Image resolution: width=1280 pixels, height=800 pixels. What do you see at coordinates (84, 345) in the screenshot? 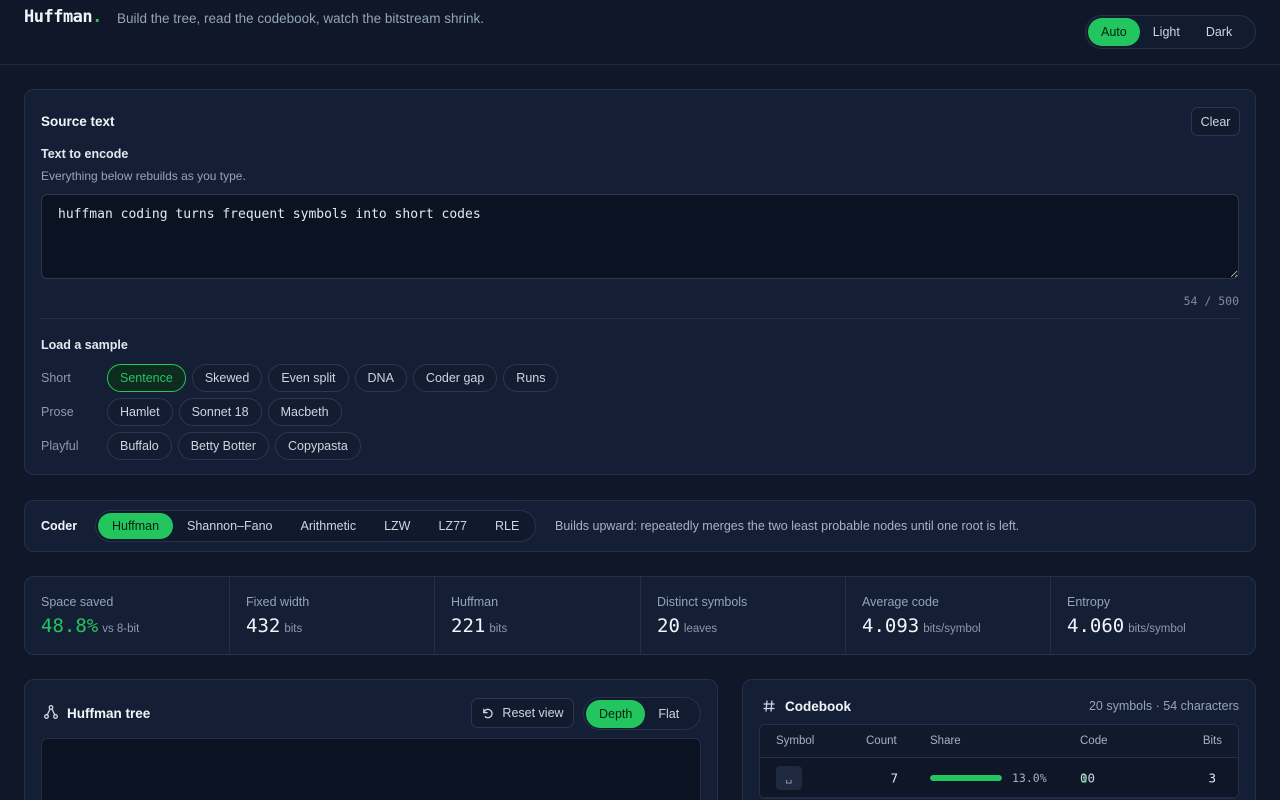
I see `samples-title: Load a sample` at bounding box center [84, 345].